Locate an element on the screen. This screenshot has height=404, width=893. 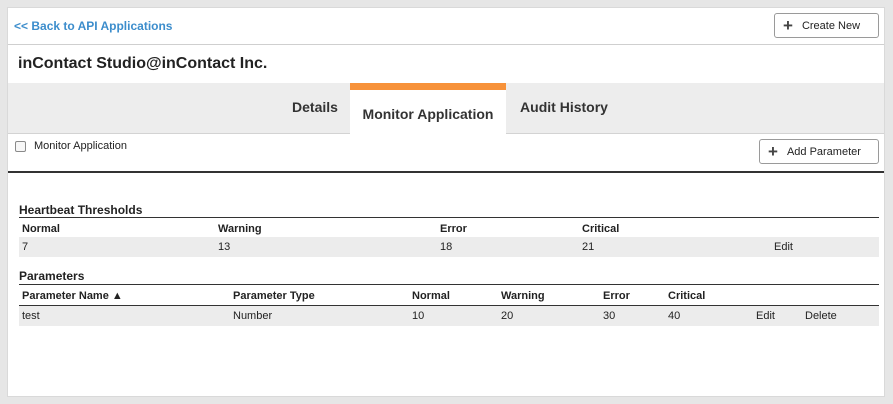
parameter-name: test is located at coordinates (31, 316).